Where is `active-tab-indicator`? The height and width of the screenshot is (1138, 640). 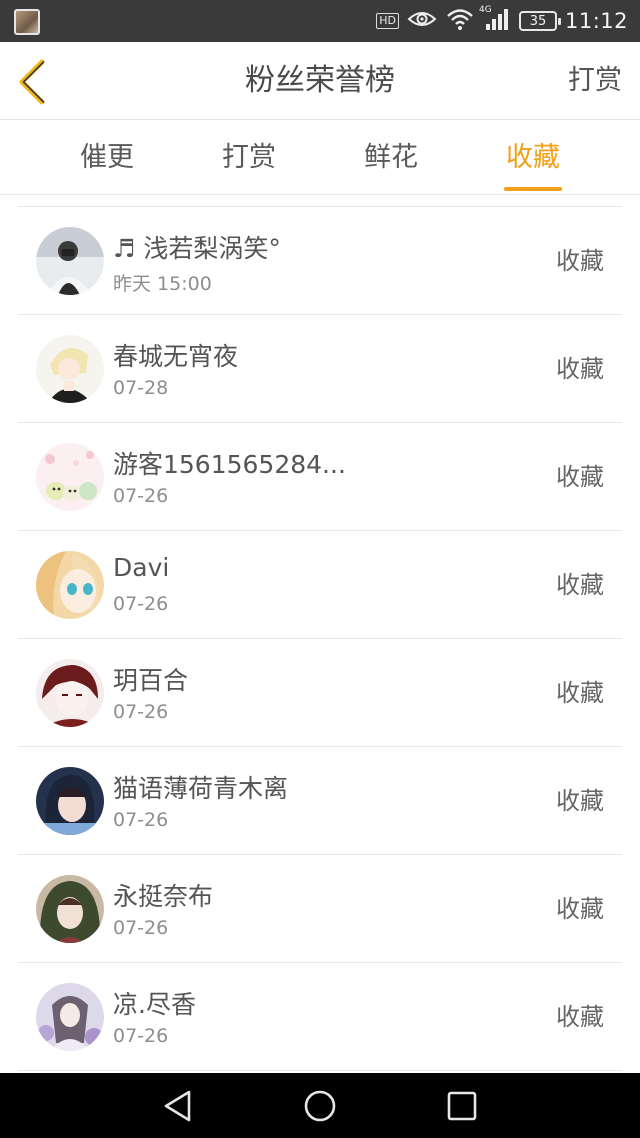 active-tab-indicator is located at coordinates (533, 189).